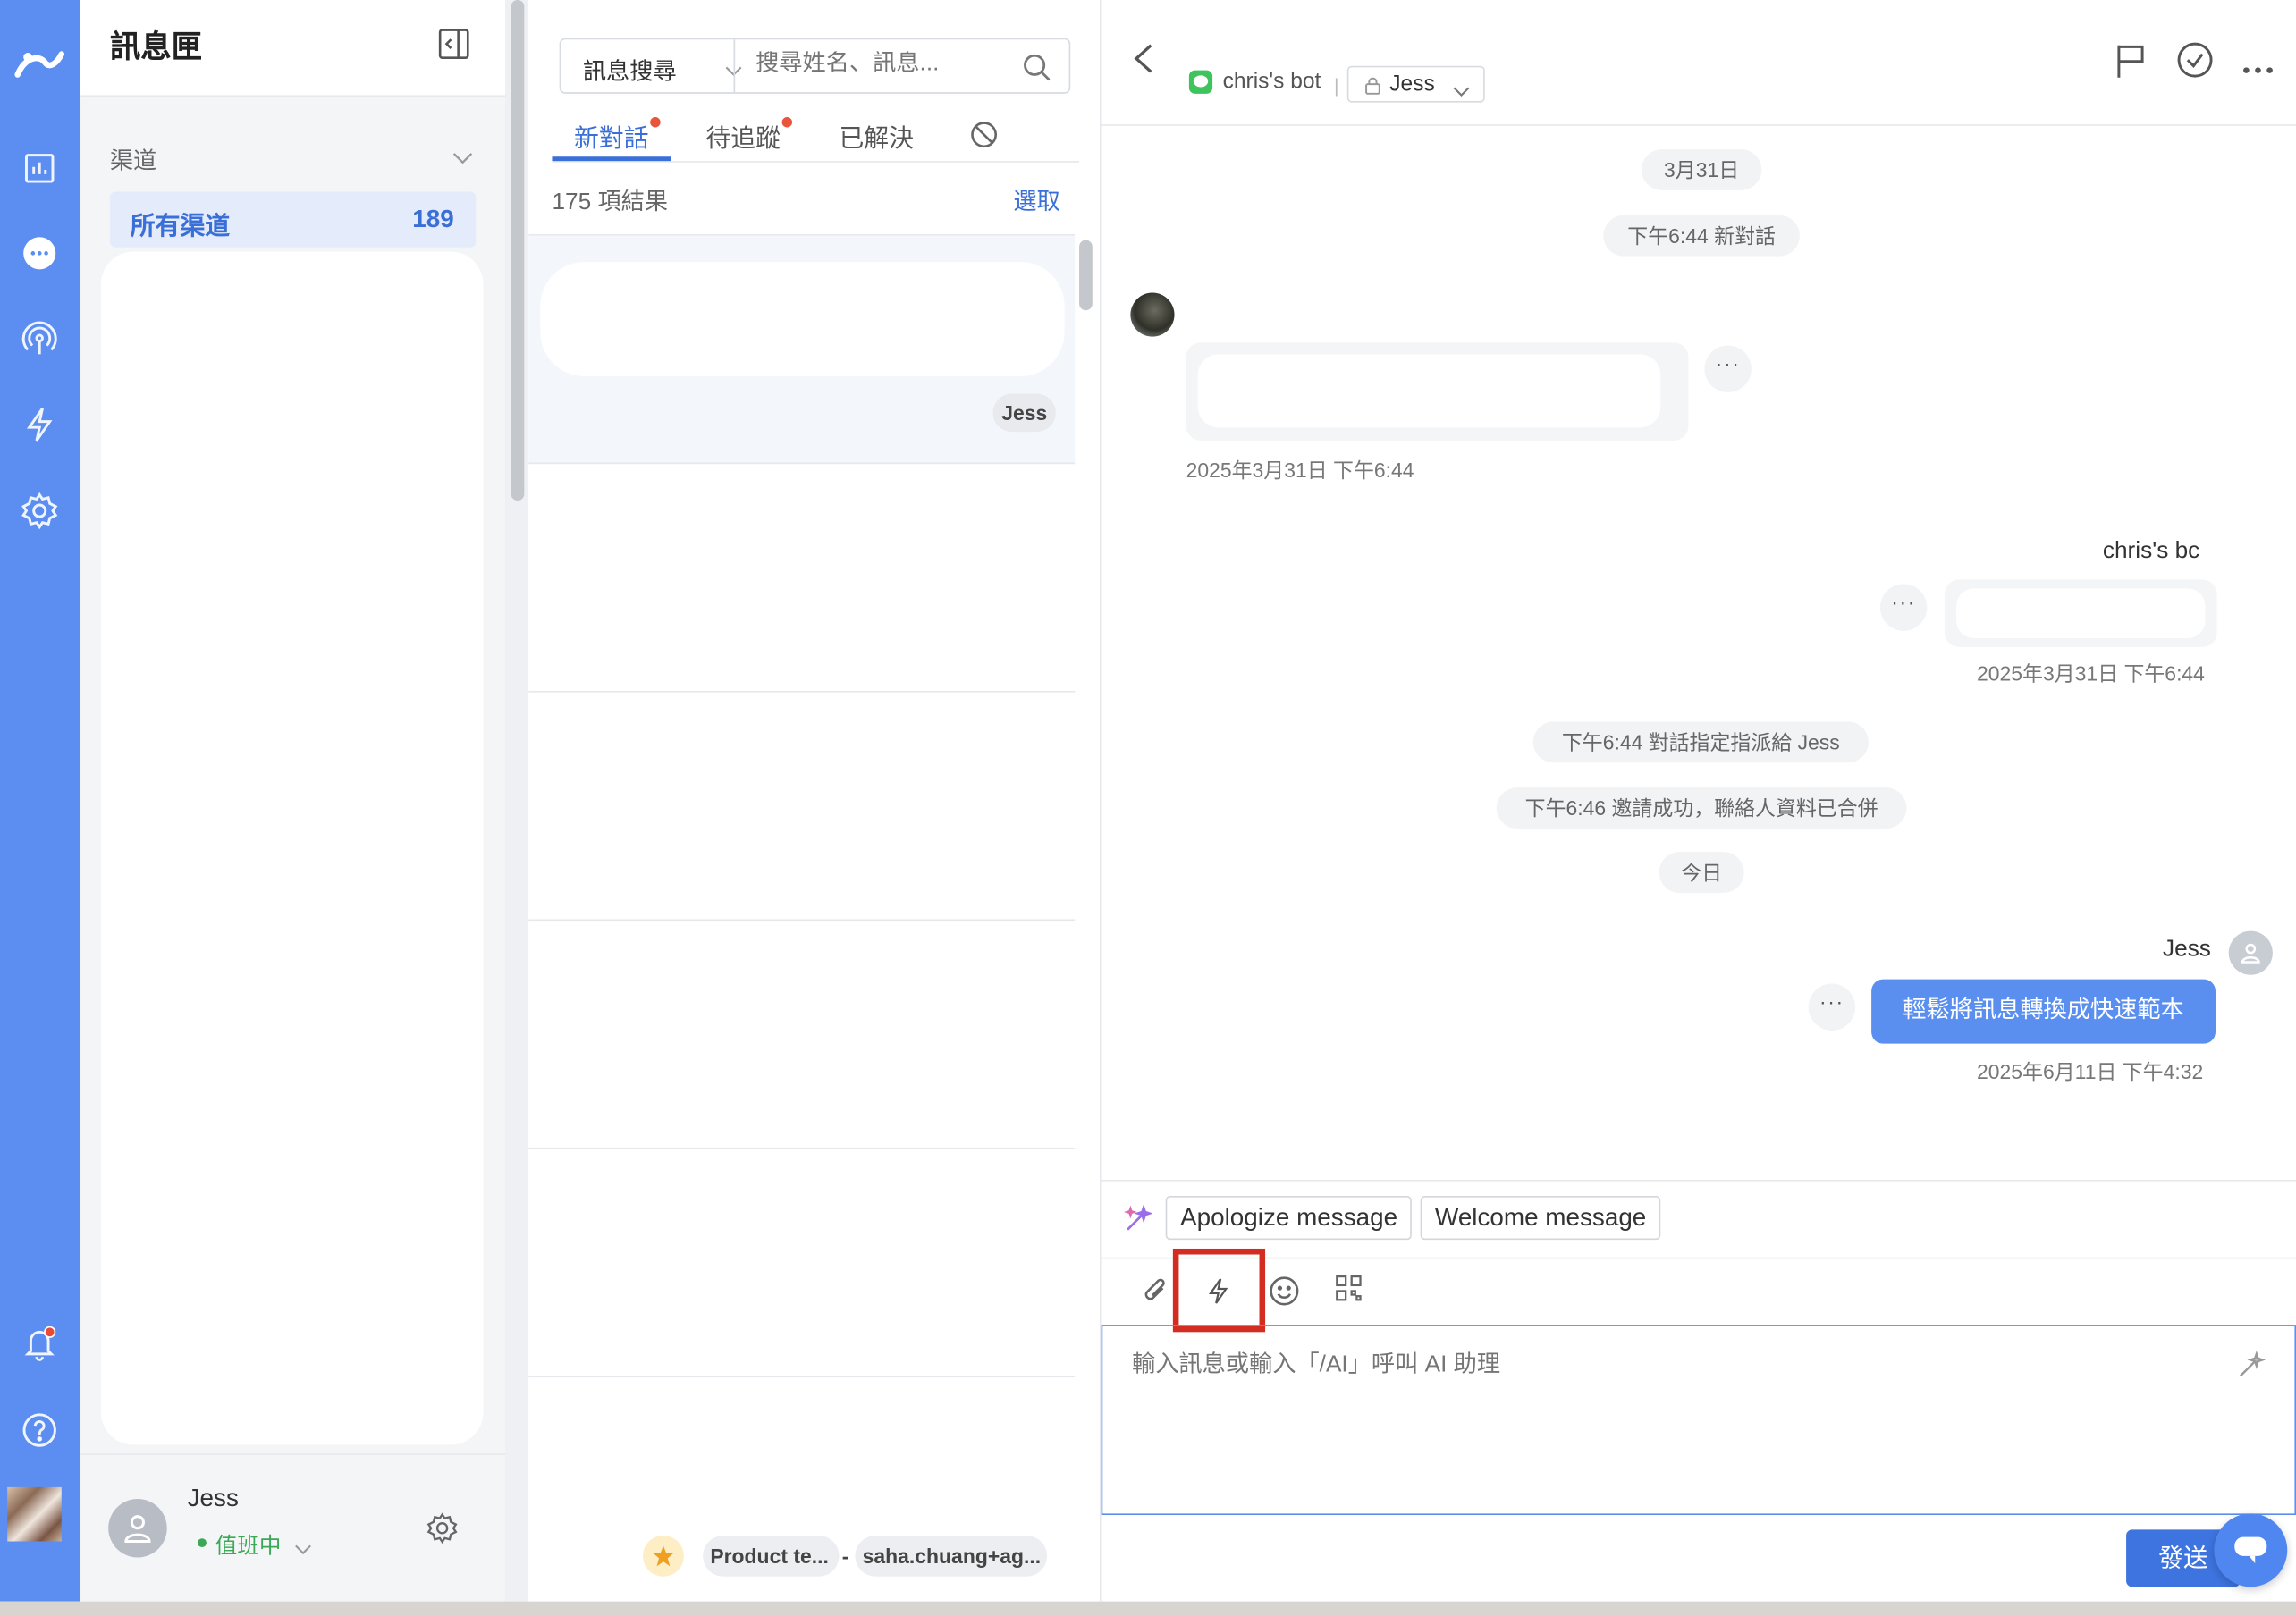  Describe the element at coordinates (1271, 81) in the screenshot. I see `channel-bot-name: chris's bot` at that location.